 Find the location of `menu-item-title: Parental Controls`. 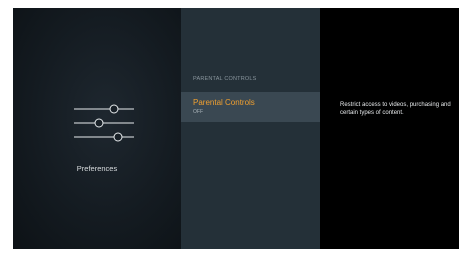

menu-item-title: Parental Controls is located at coordinates (224, 102).